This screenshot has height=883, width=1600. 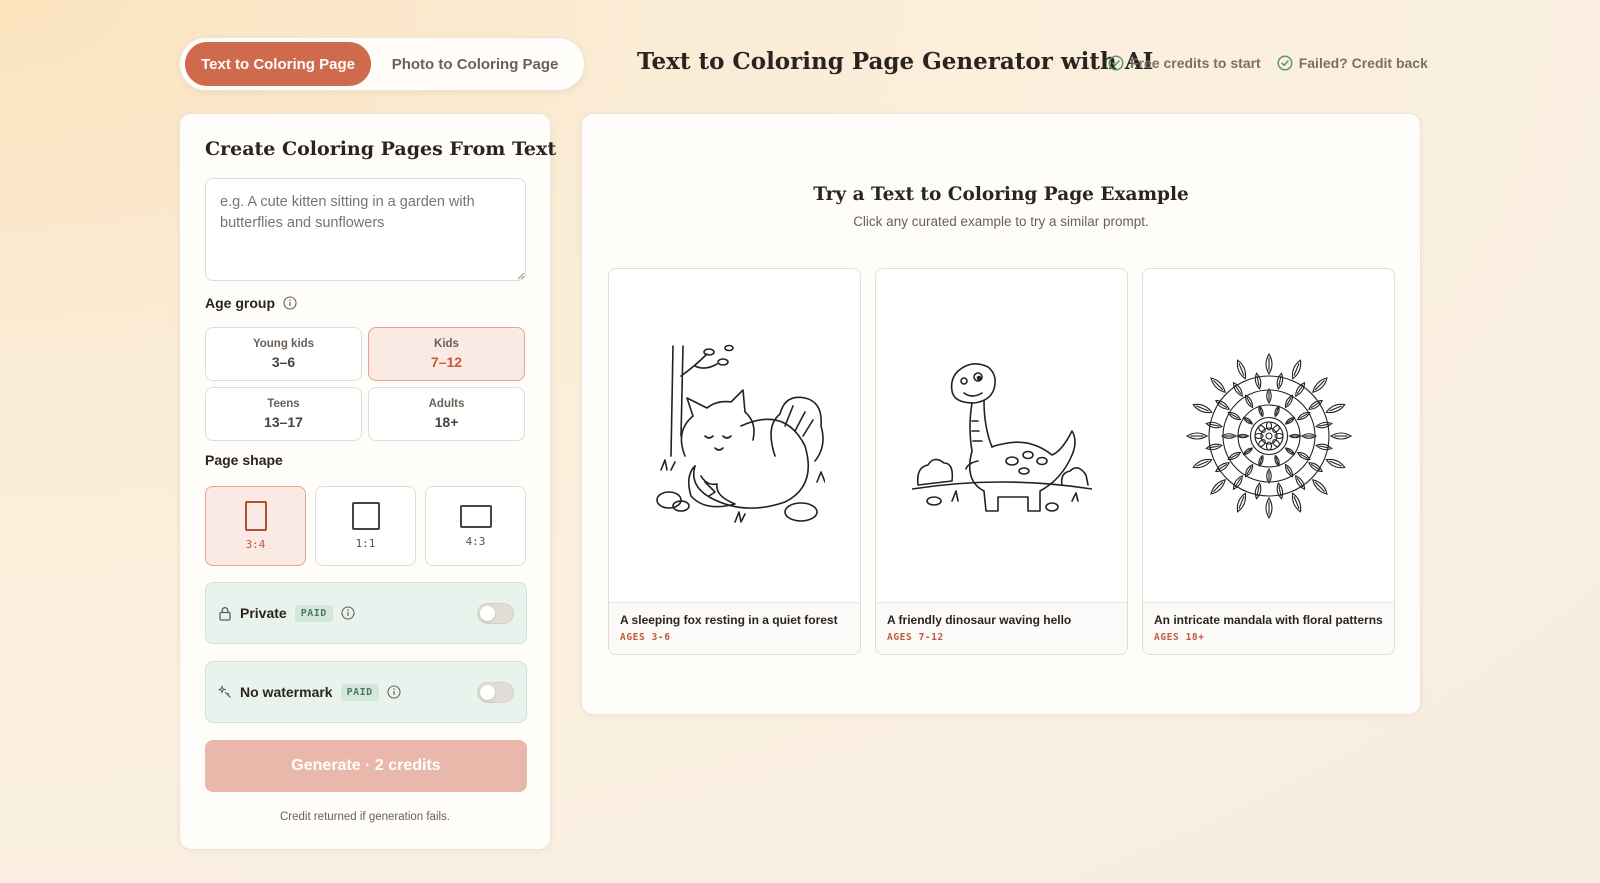 What do you see at coordinates (255, 544) in the screenshot?
I see `shape-option-label: 3:4` at bounding box center [255, 544].